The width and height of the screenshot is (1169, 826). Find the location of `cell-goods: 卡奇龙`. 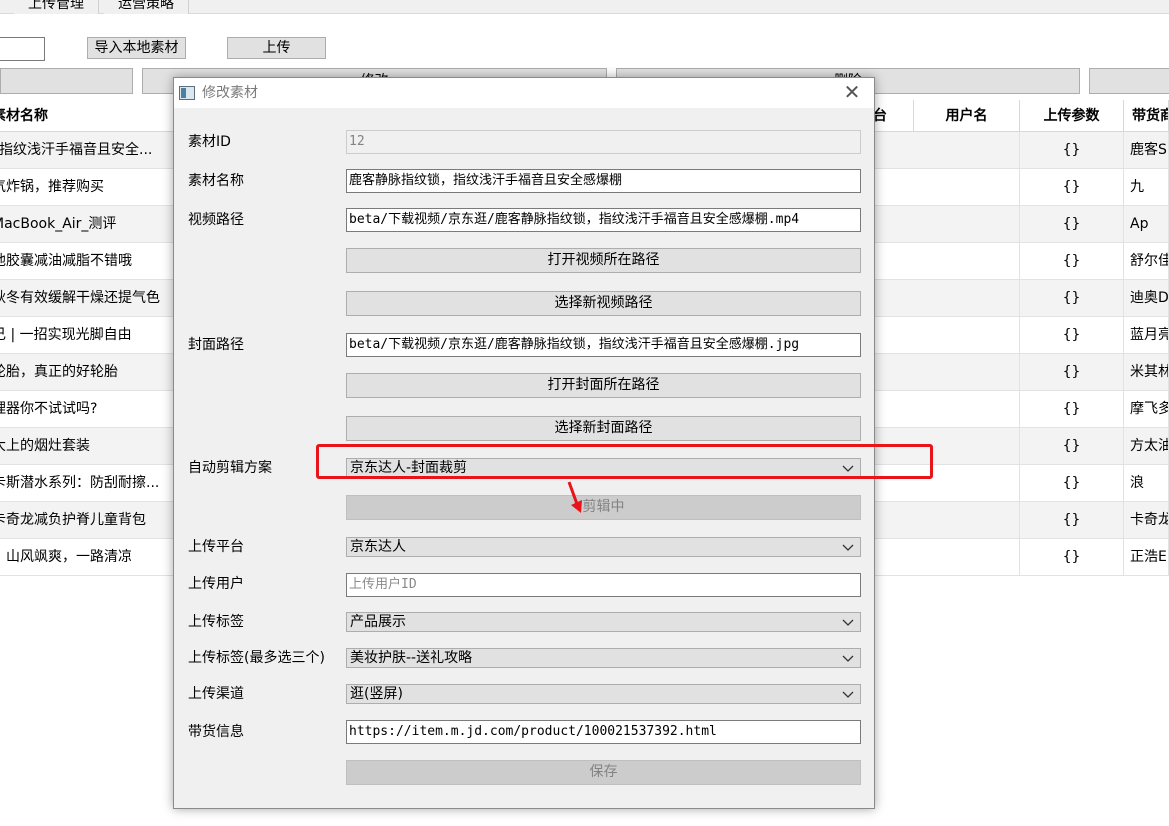

cell-goods: 卡奇龙 is located at coordinates (1146, 520).